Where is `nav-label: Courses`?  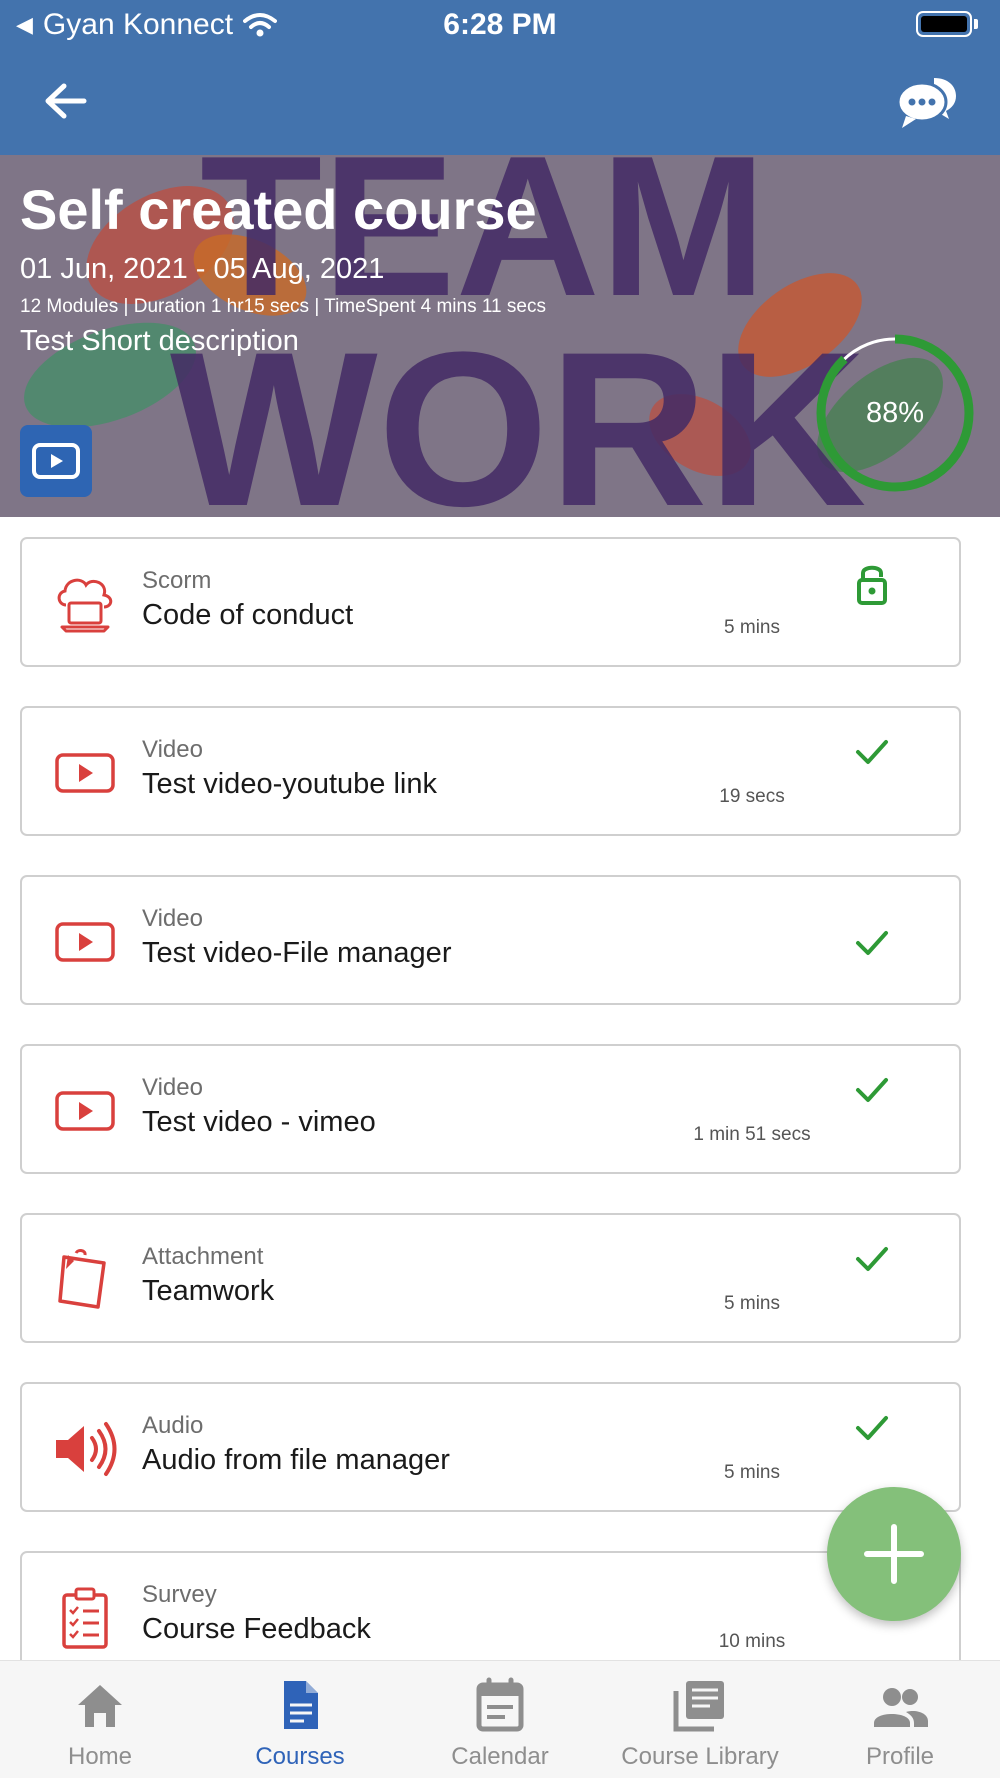 nav-label: Courses is located at coordinates (300, 1756).